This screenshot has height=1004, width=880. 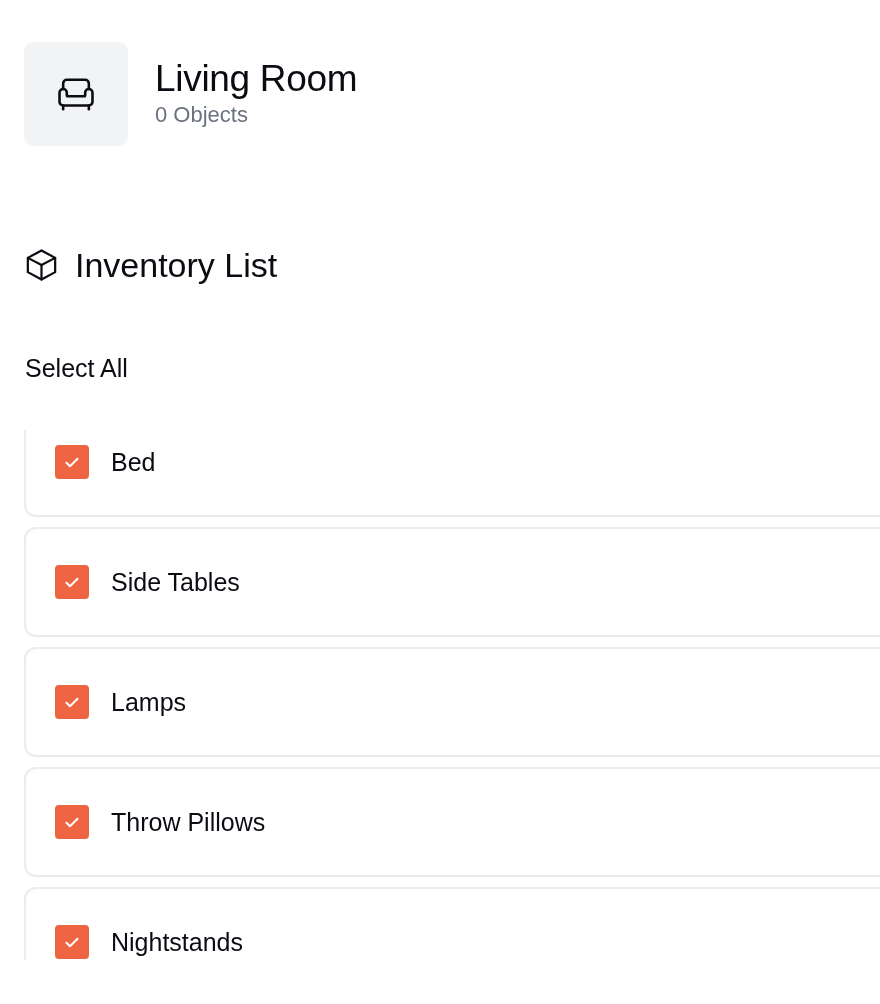 What do you see at coordinates (149, 702) in the screenshot?
I see `item-label: Lamps` at bounding box center [149, 702].